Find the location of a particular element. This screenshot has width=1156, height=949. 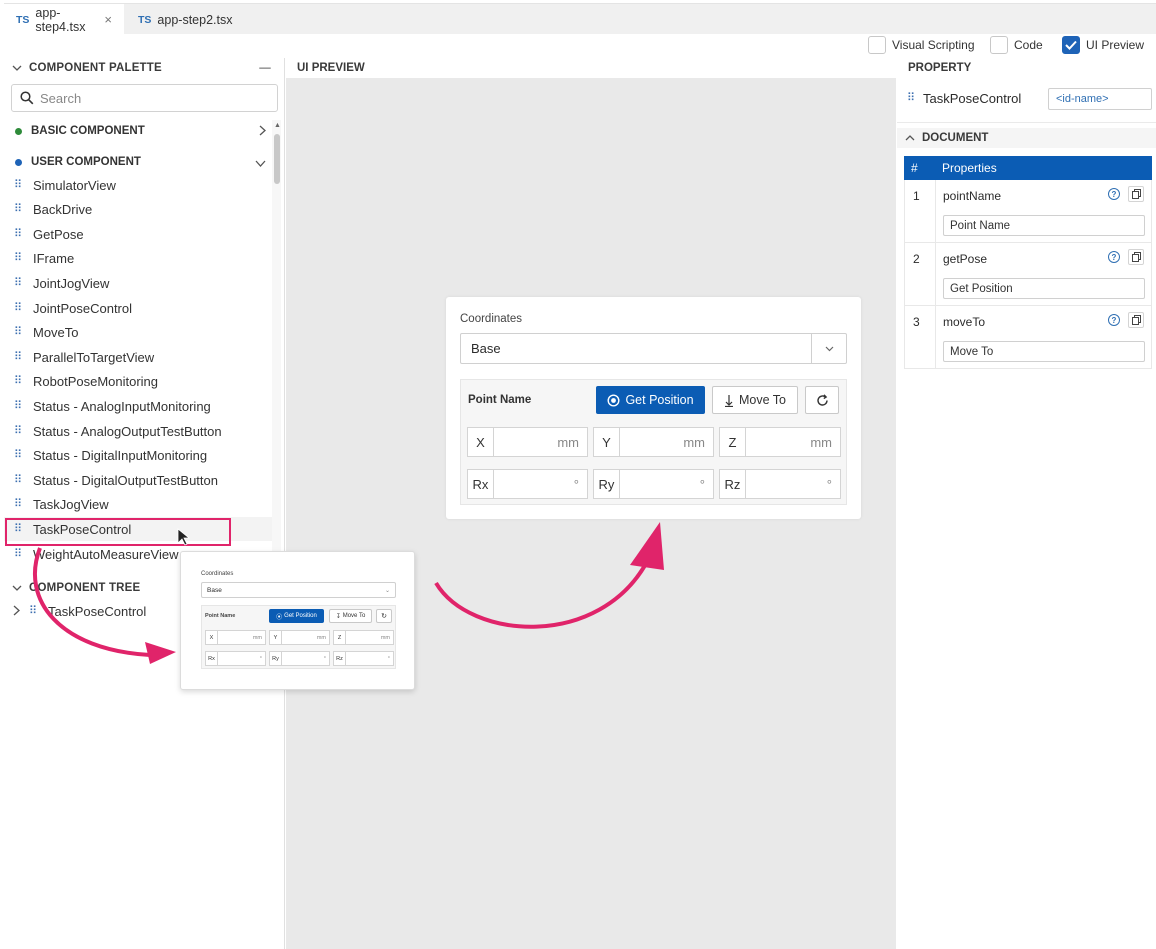

target-icon is located at coordinates (613, 400).